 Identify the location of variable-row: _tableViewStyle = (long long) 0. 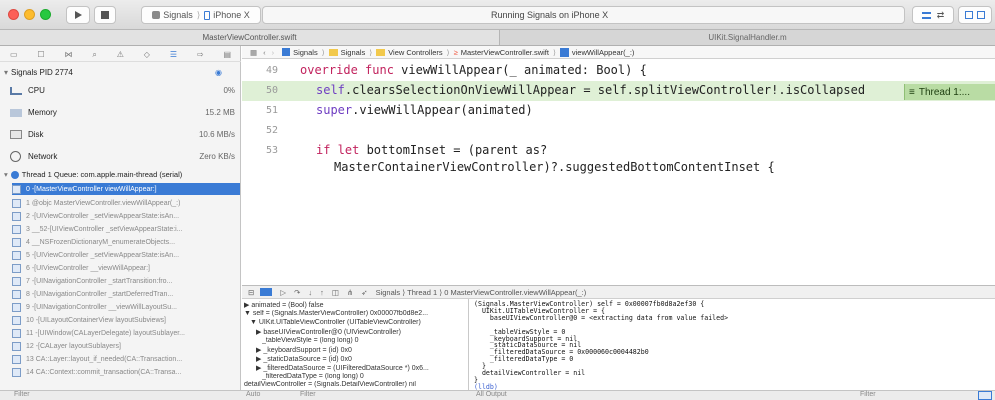
(310, 340).